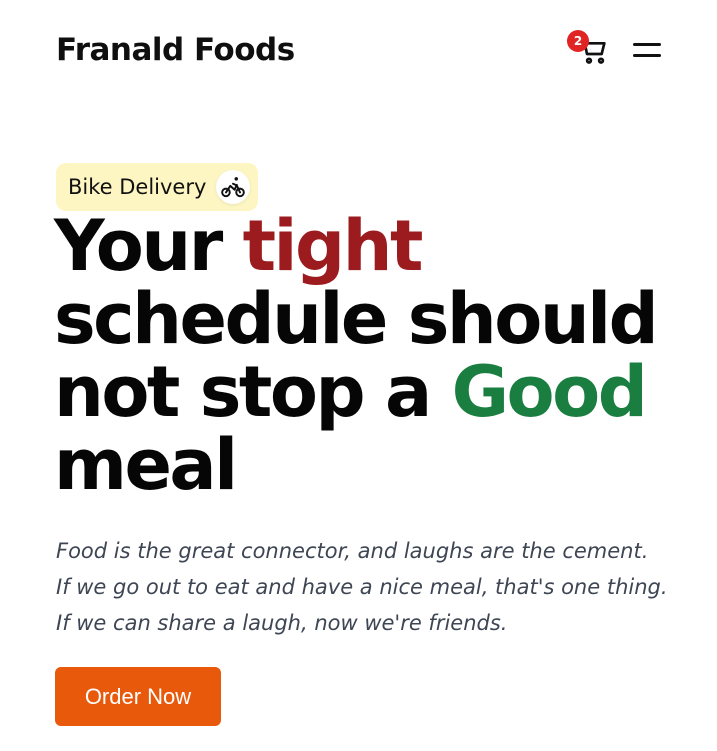 The height and width of the screenshot is (751, 717). I want to click on headline-accent-good: Good, so click(549, 392).